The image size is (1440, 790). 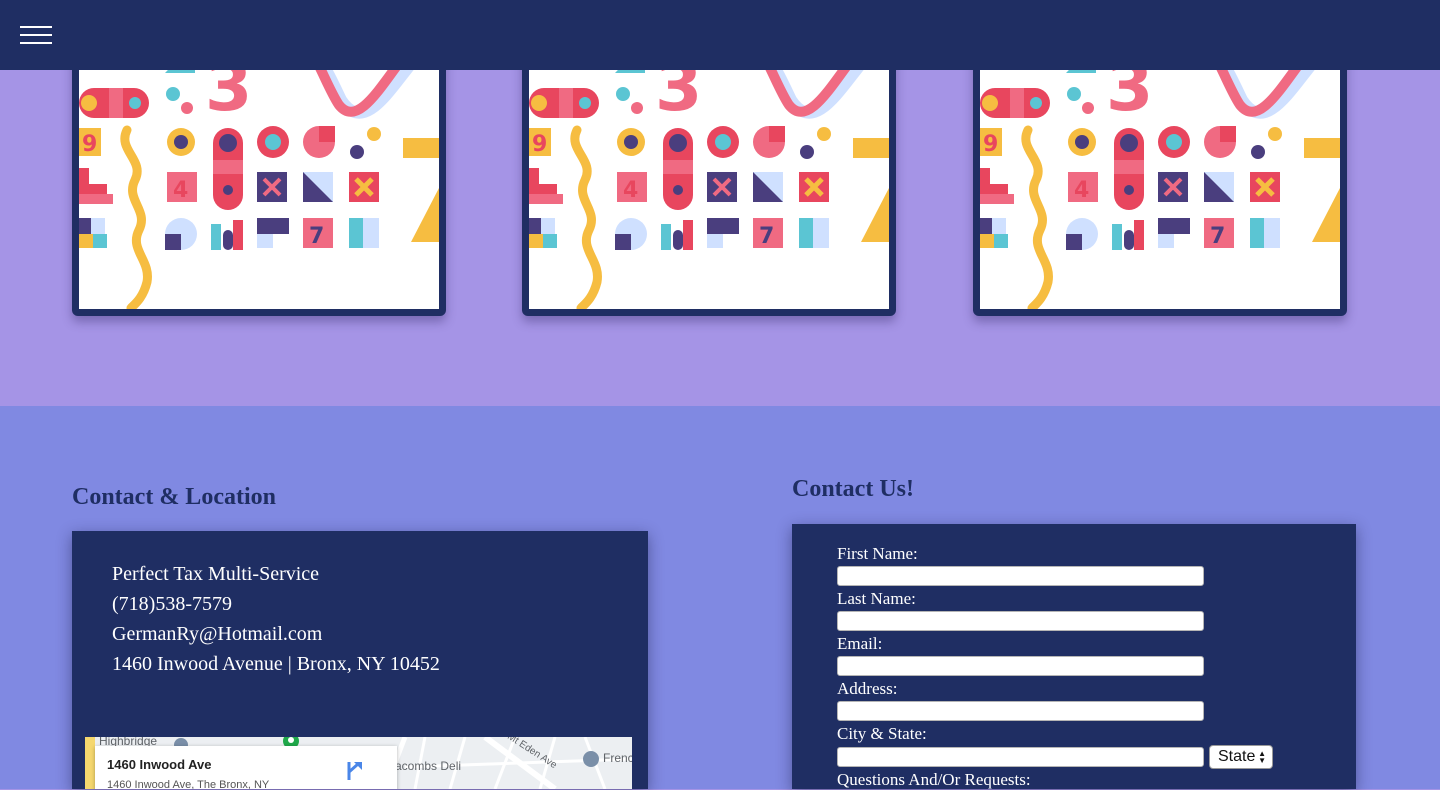 I want to click on business-name: Perfect Tax Multi-Service, so click(x=216, y=574).